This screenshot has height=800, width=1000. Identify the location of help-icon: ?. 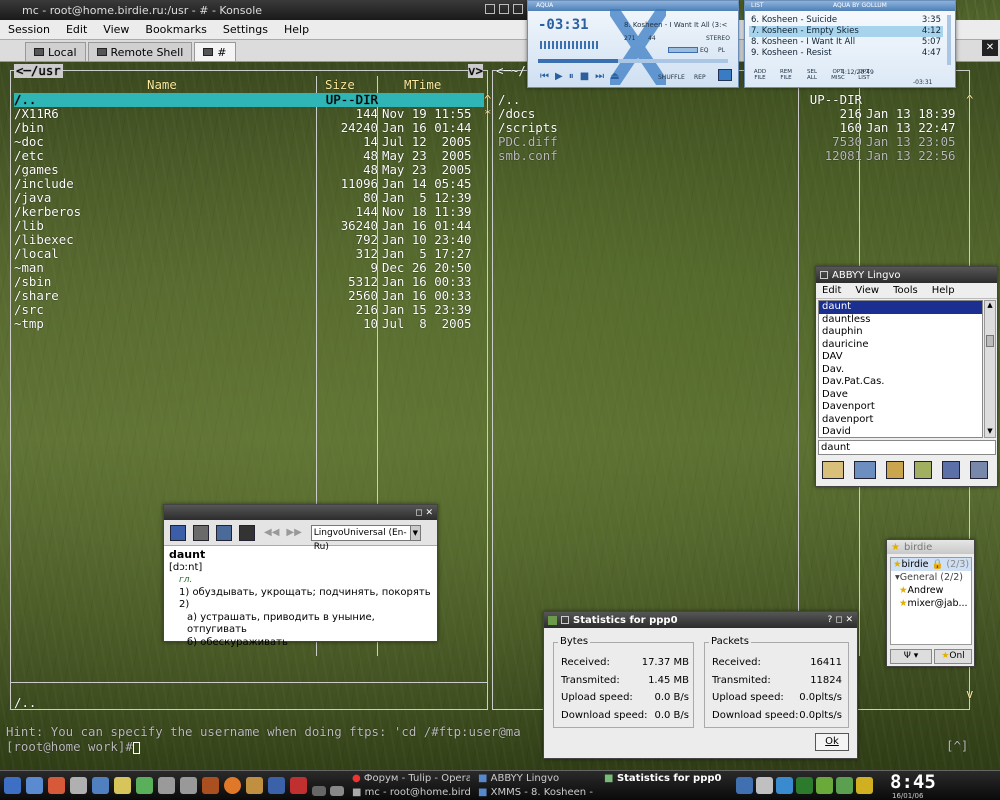
(829, 620).